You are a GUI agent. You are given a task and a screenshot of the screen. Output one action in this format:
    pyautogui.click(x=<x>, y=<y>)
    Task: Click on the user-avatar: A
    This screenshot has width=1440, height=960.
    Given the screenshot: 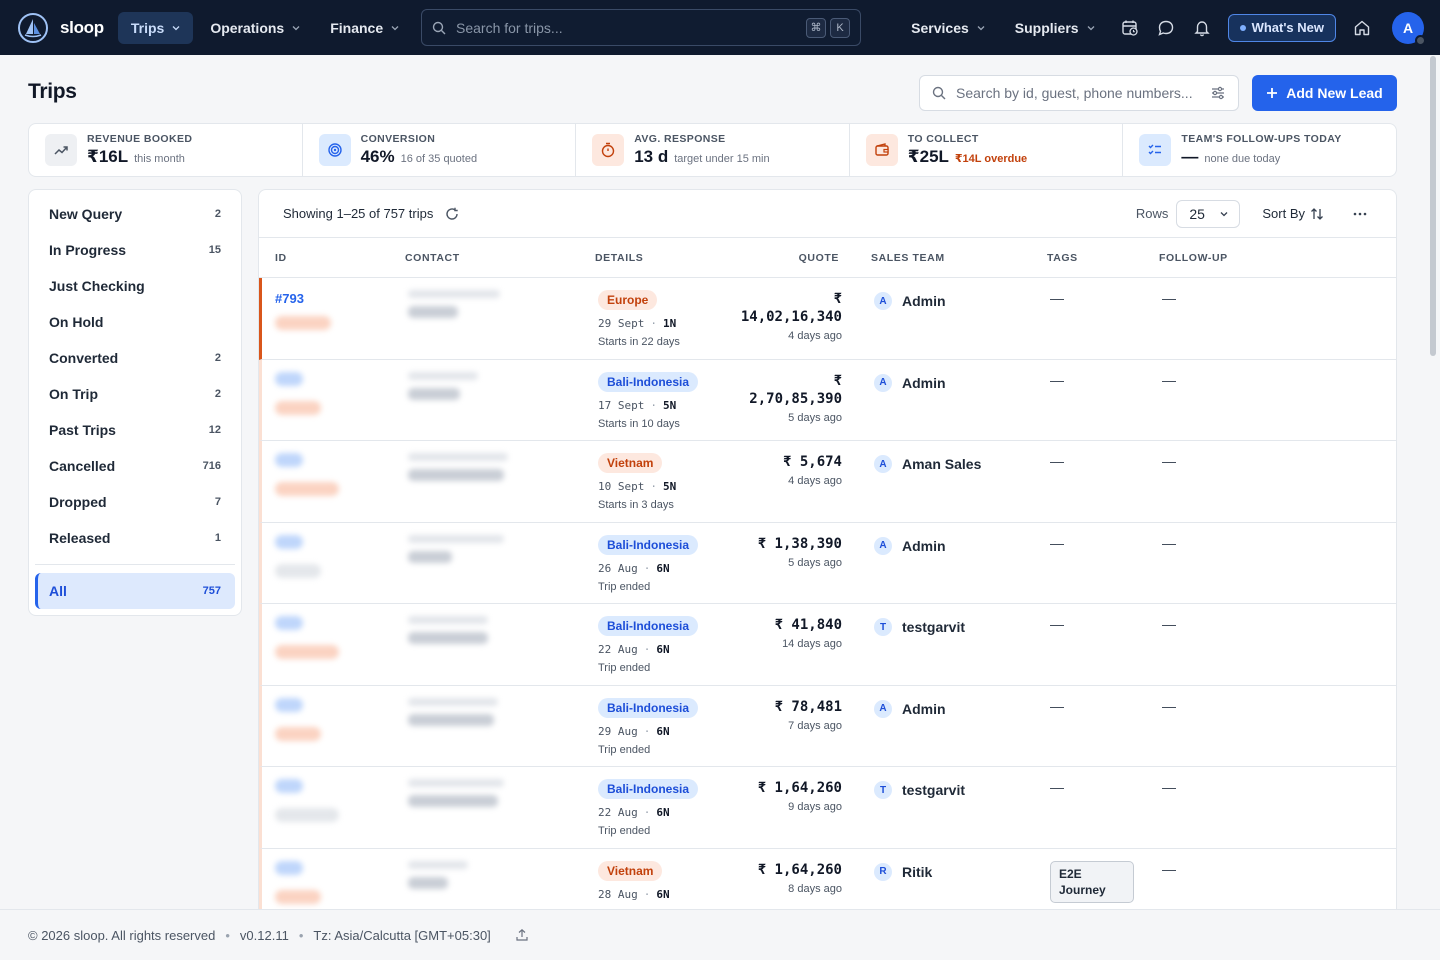 What is the action you would take?
    pyautogui.click(x=1409, y=28)
    